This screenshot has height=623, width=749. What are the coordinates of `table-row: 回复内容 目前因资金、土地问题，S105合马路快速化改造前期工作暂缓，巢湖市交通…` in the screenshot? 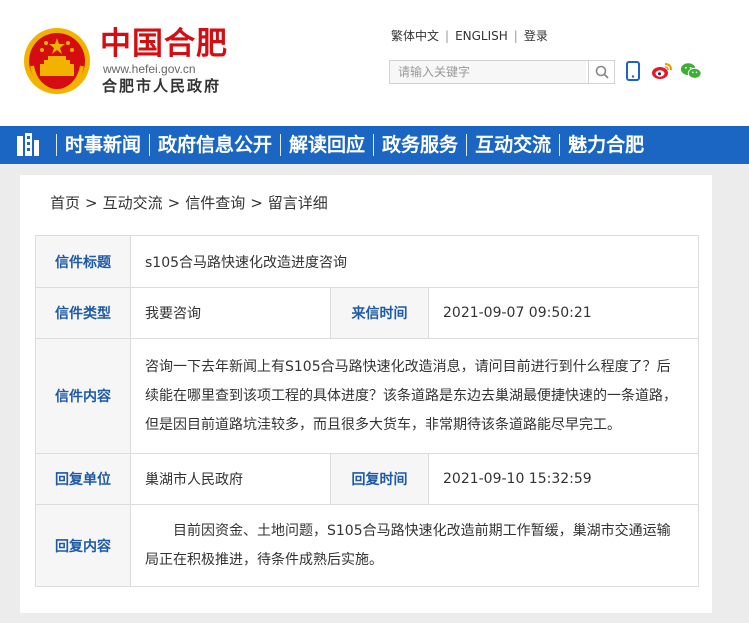 It's located at (367, 545).